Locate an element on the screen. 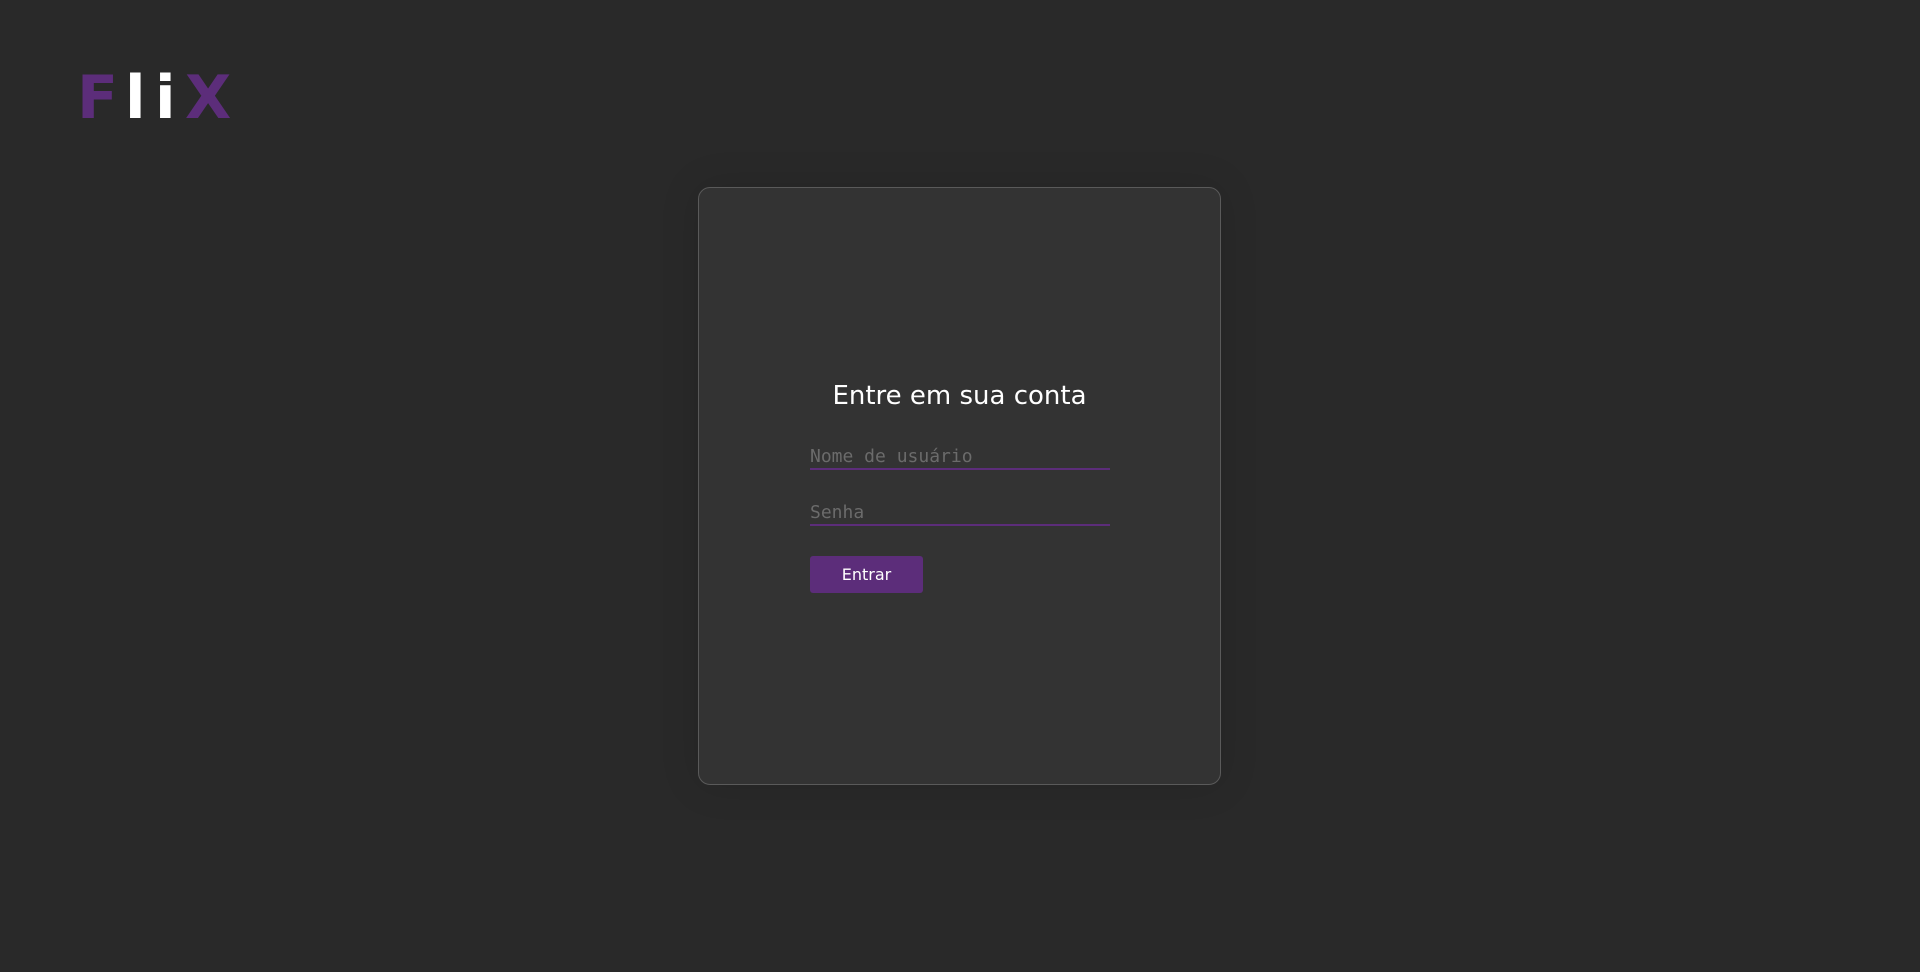 Image resolution: width=1920 pixels, height=974 pixels. logo-letter-x: X is located at coordinates (208, 98).